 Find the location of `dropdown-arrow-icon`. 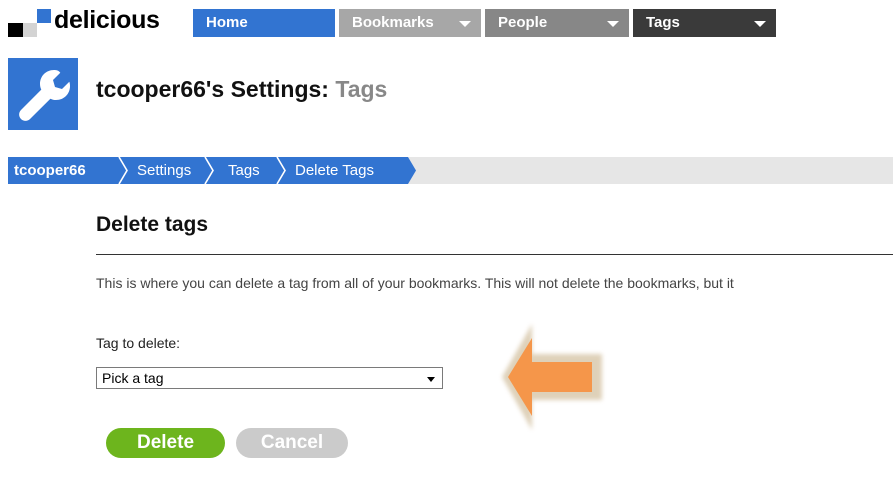

dropdown-arrow-icon is located at coordinates (431, 379).